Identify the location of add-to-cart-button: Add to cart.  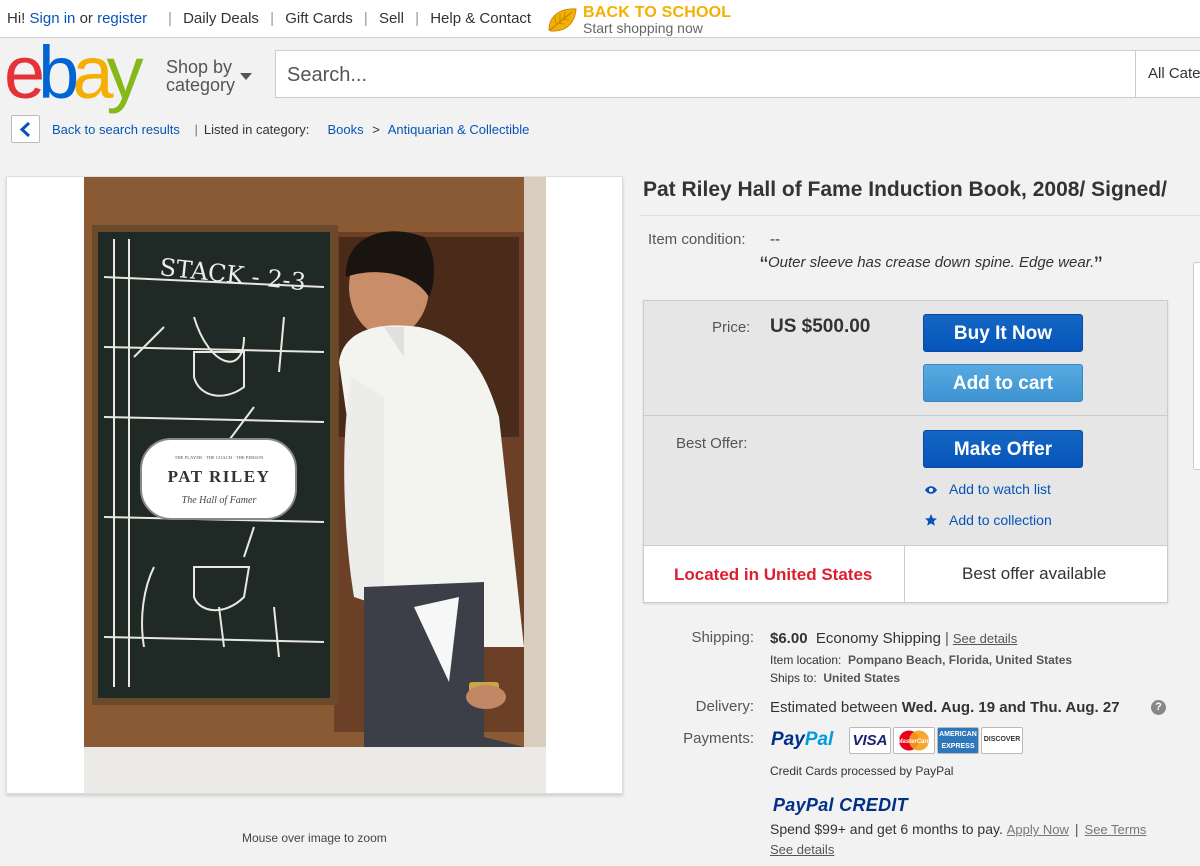
(1003, 383).